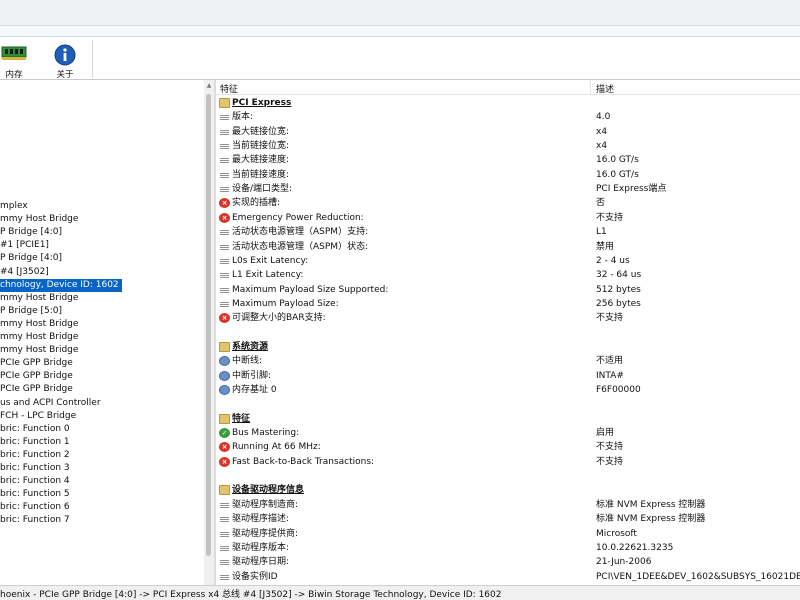 This screenshot has width=800, height=600. What do you see at coordinates (508, 189) in the screenshot?
I see `property-row: 设备/端口类型: PCI Express端点` at bounding box center [508, 189].